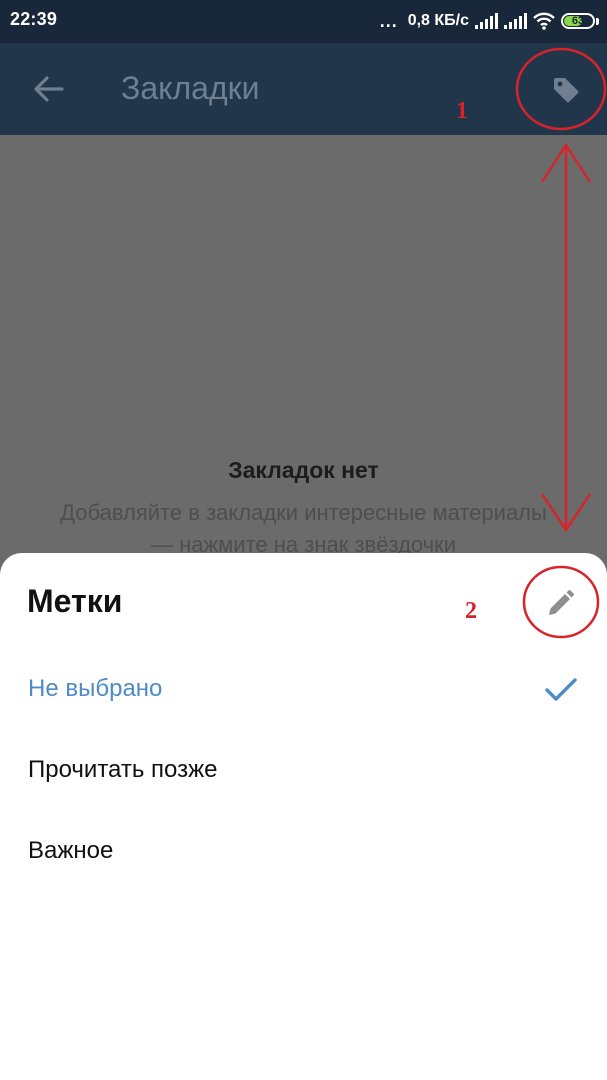 Image resolution: width=607 pixels, height=1080 pixels. What do you see at coordinates (123, 769) in the screenshot?
I see `tag-item-label: Прочитать позже` at bounding box center [123, 769].